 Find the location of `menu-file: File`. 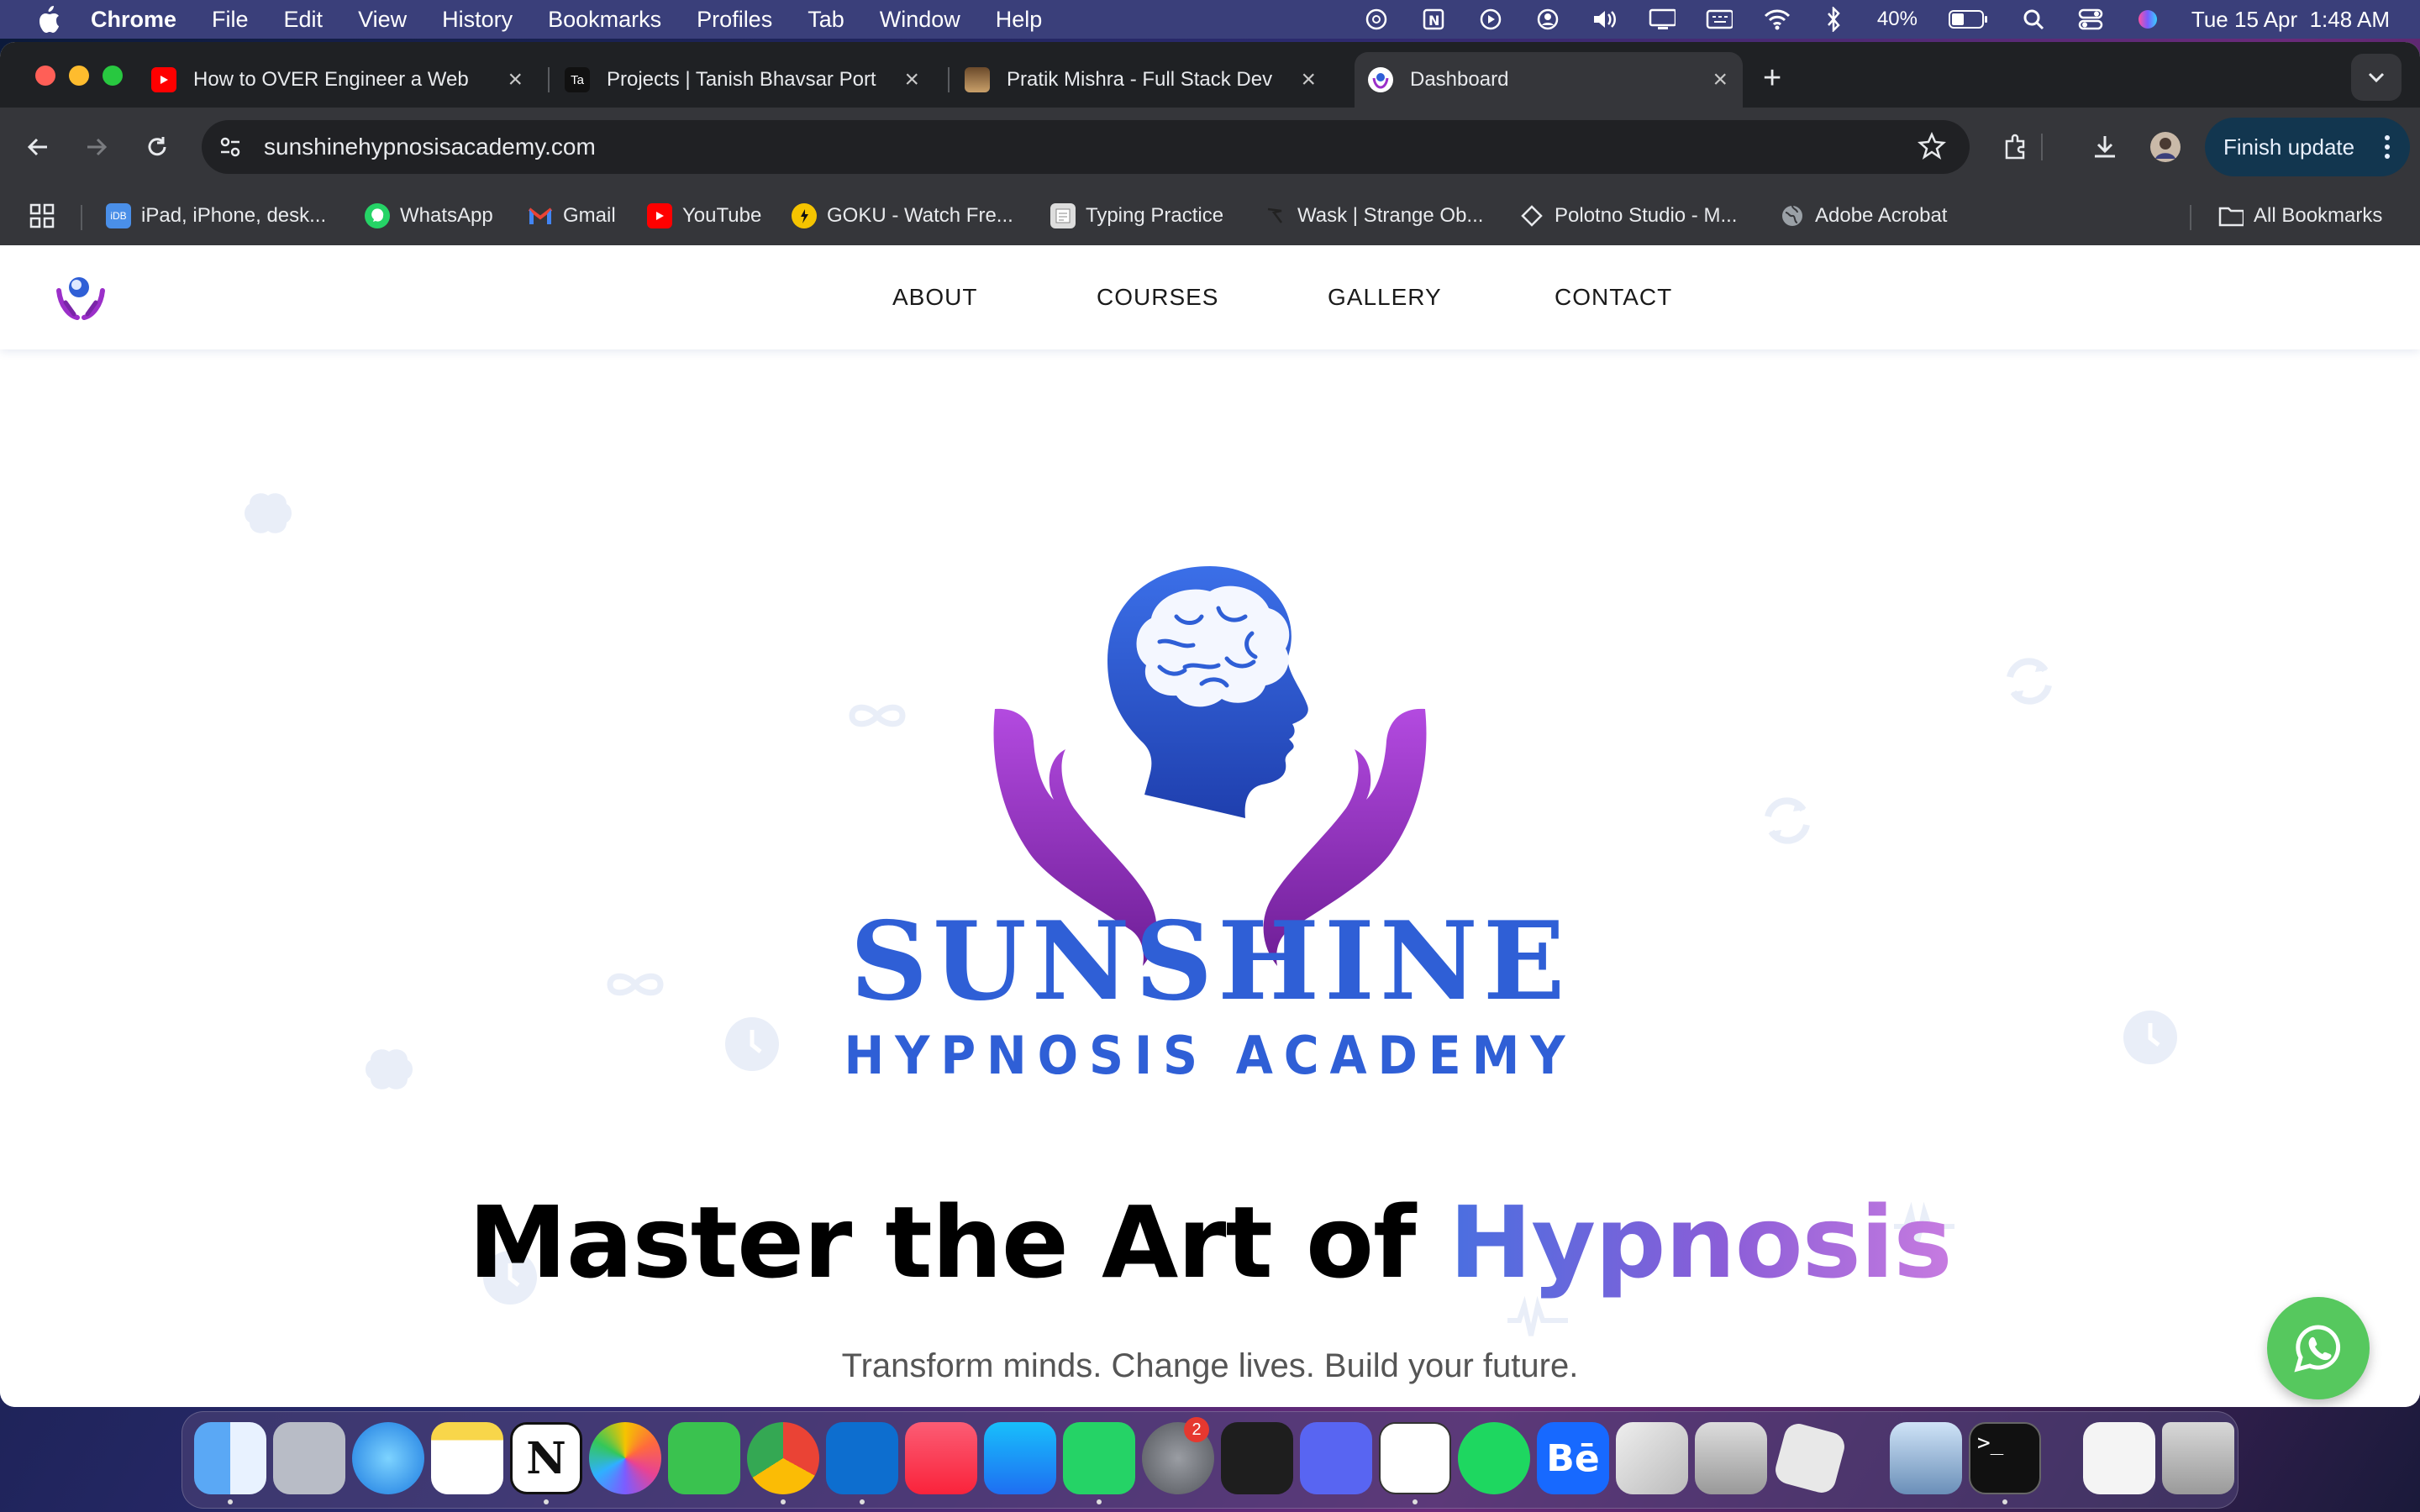

menu-file: File is located at coordinates (231, 20).